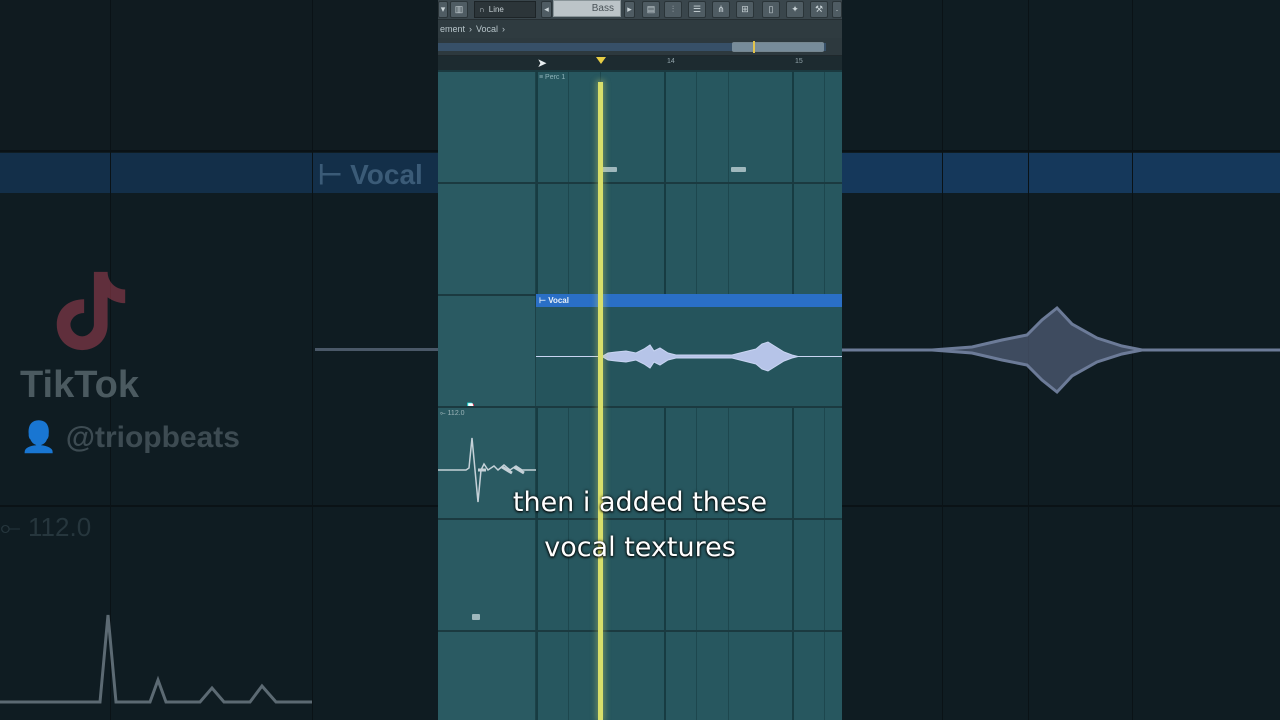 This screenshot has width=1280, height=720. I want to click on piano-icon: ▥, so click(459, 9).